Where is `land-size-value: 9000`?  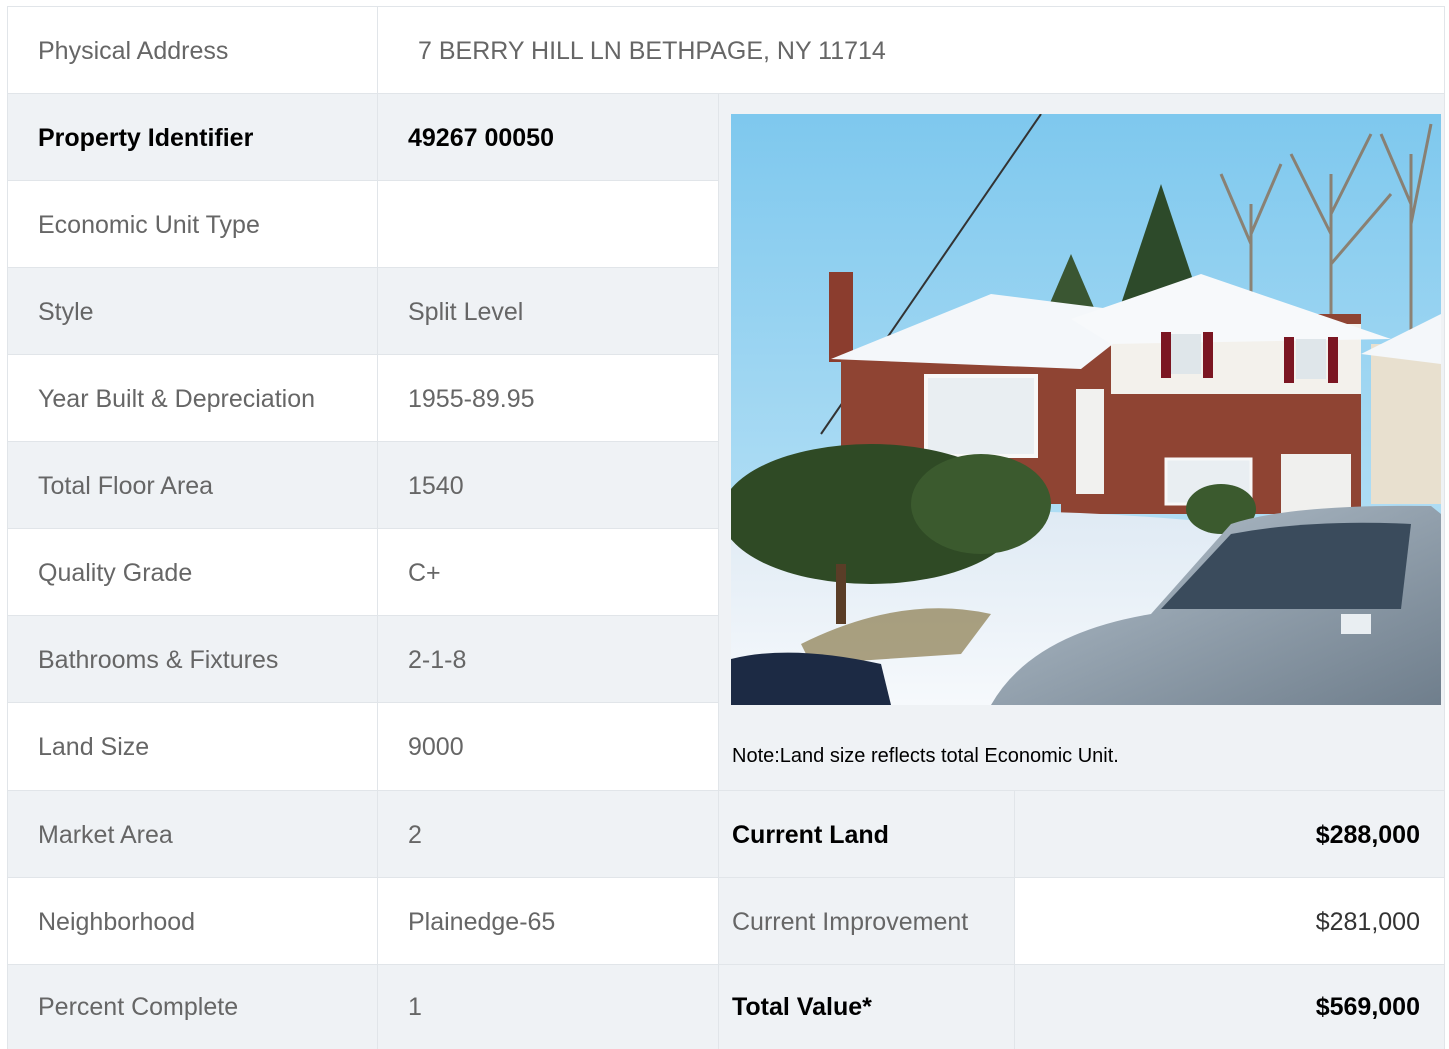
land-size-value: 9000 is located at coordinates (436, 747).